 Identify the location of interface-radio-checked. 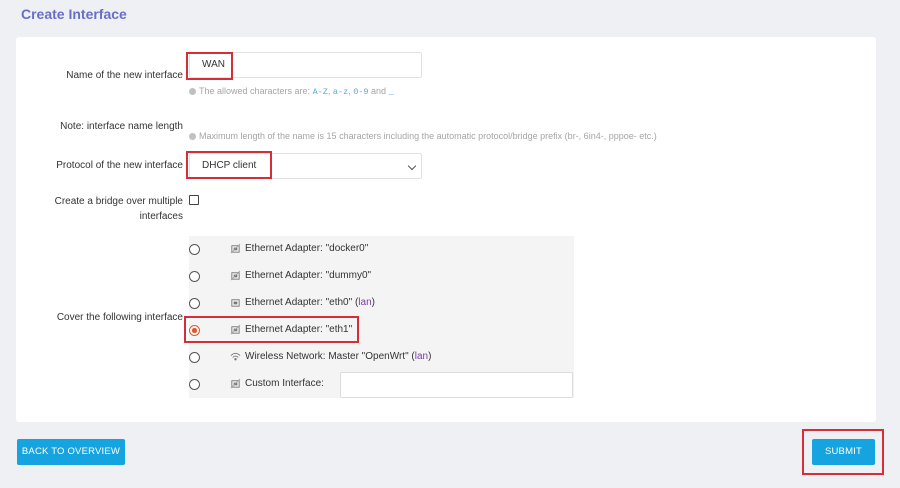
(194, 330).